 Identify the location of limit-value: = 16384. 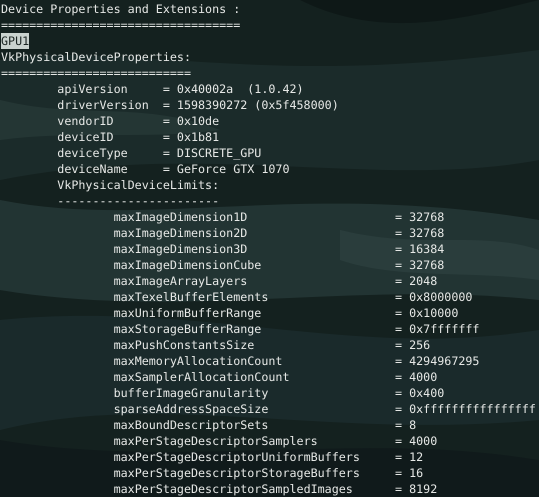
(419, 249).